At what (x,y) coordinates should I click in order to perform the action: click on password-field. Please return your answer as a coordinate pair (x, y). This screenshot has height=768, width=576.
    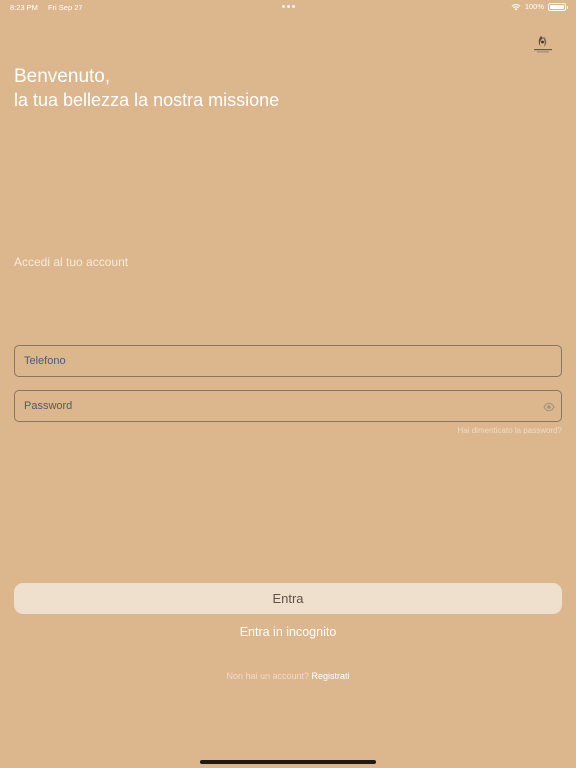
    Looking at the image, I should click on (288, 406).